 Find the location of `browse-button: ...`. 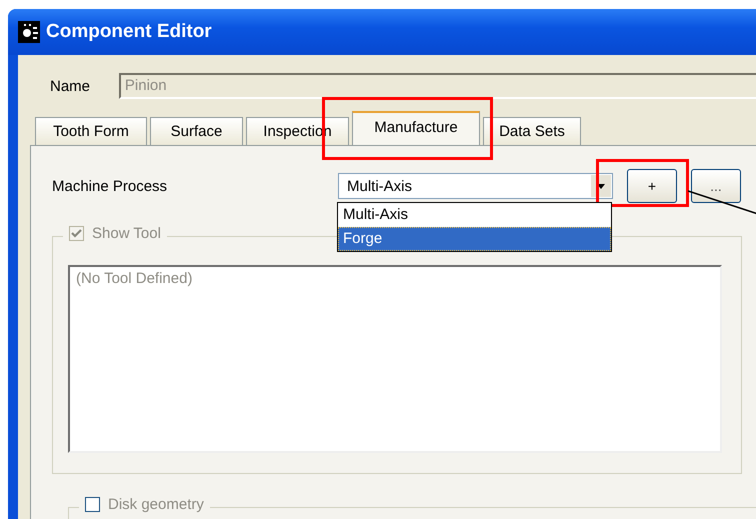

browse-button: ... is located at coordinates (716, 186).